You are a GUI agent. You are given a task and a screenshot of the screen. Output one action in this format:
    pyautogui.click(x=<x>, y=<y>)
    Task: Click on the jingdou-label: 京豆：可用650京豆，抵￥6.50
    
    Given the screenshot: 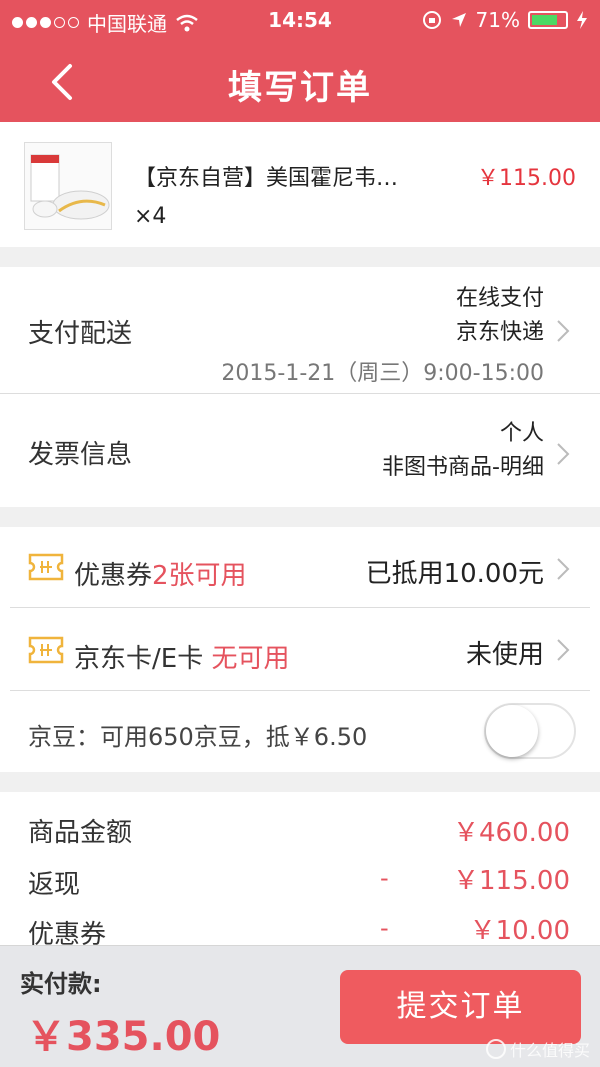 What is the action you would take?
    pyautogui.click(x=198, y=737)
    